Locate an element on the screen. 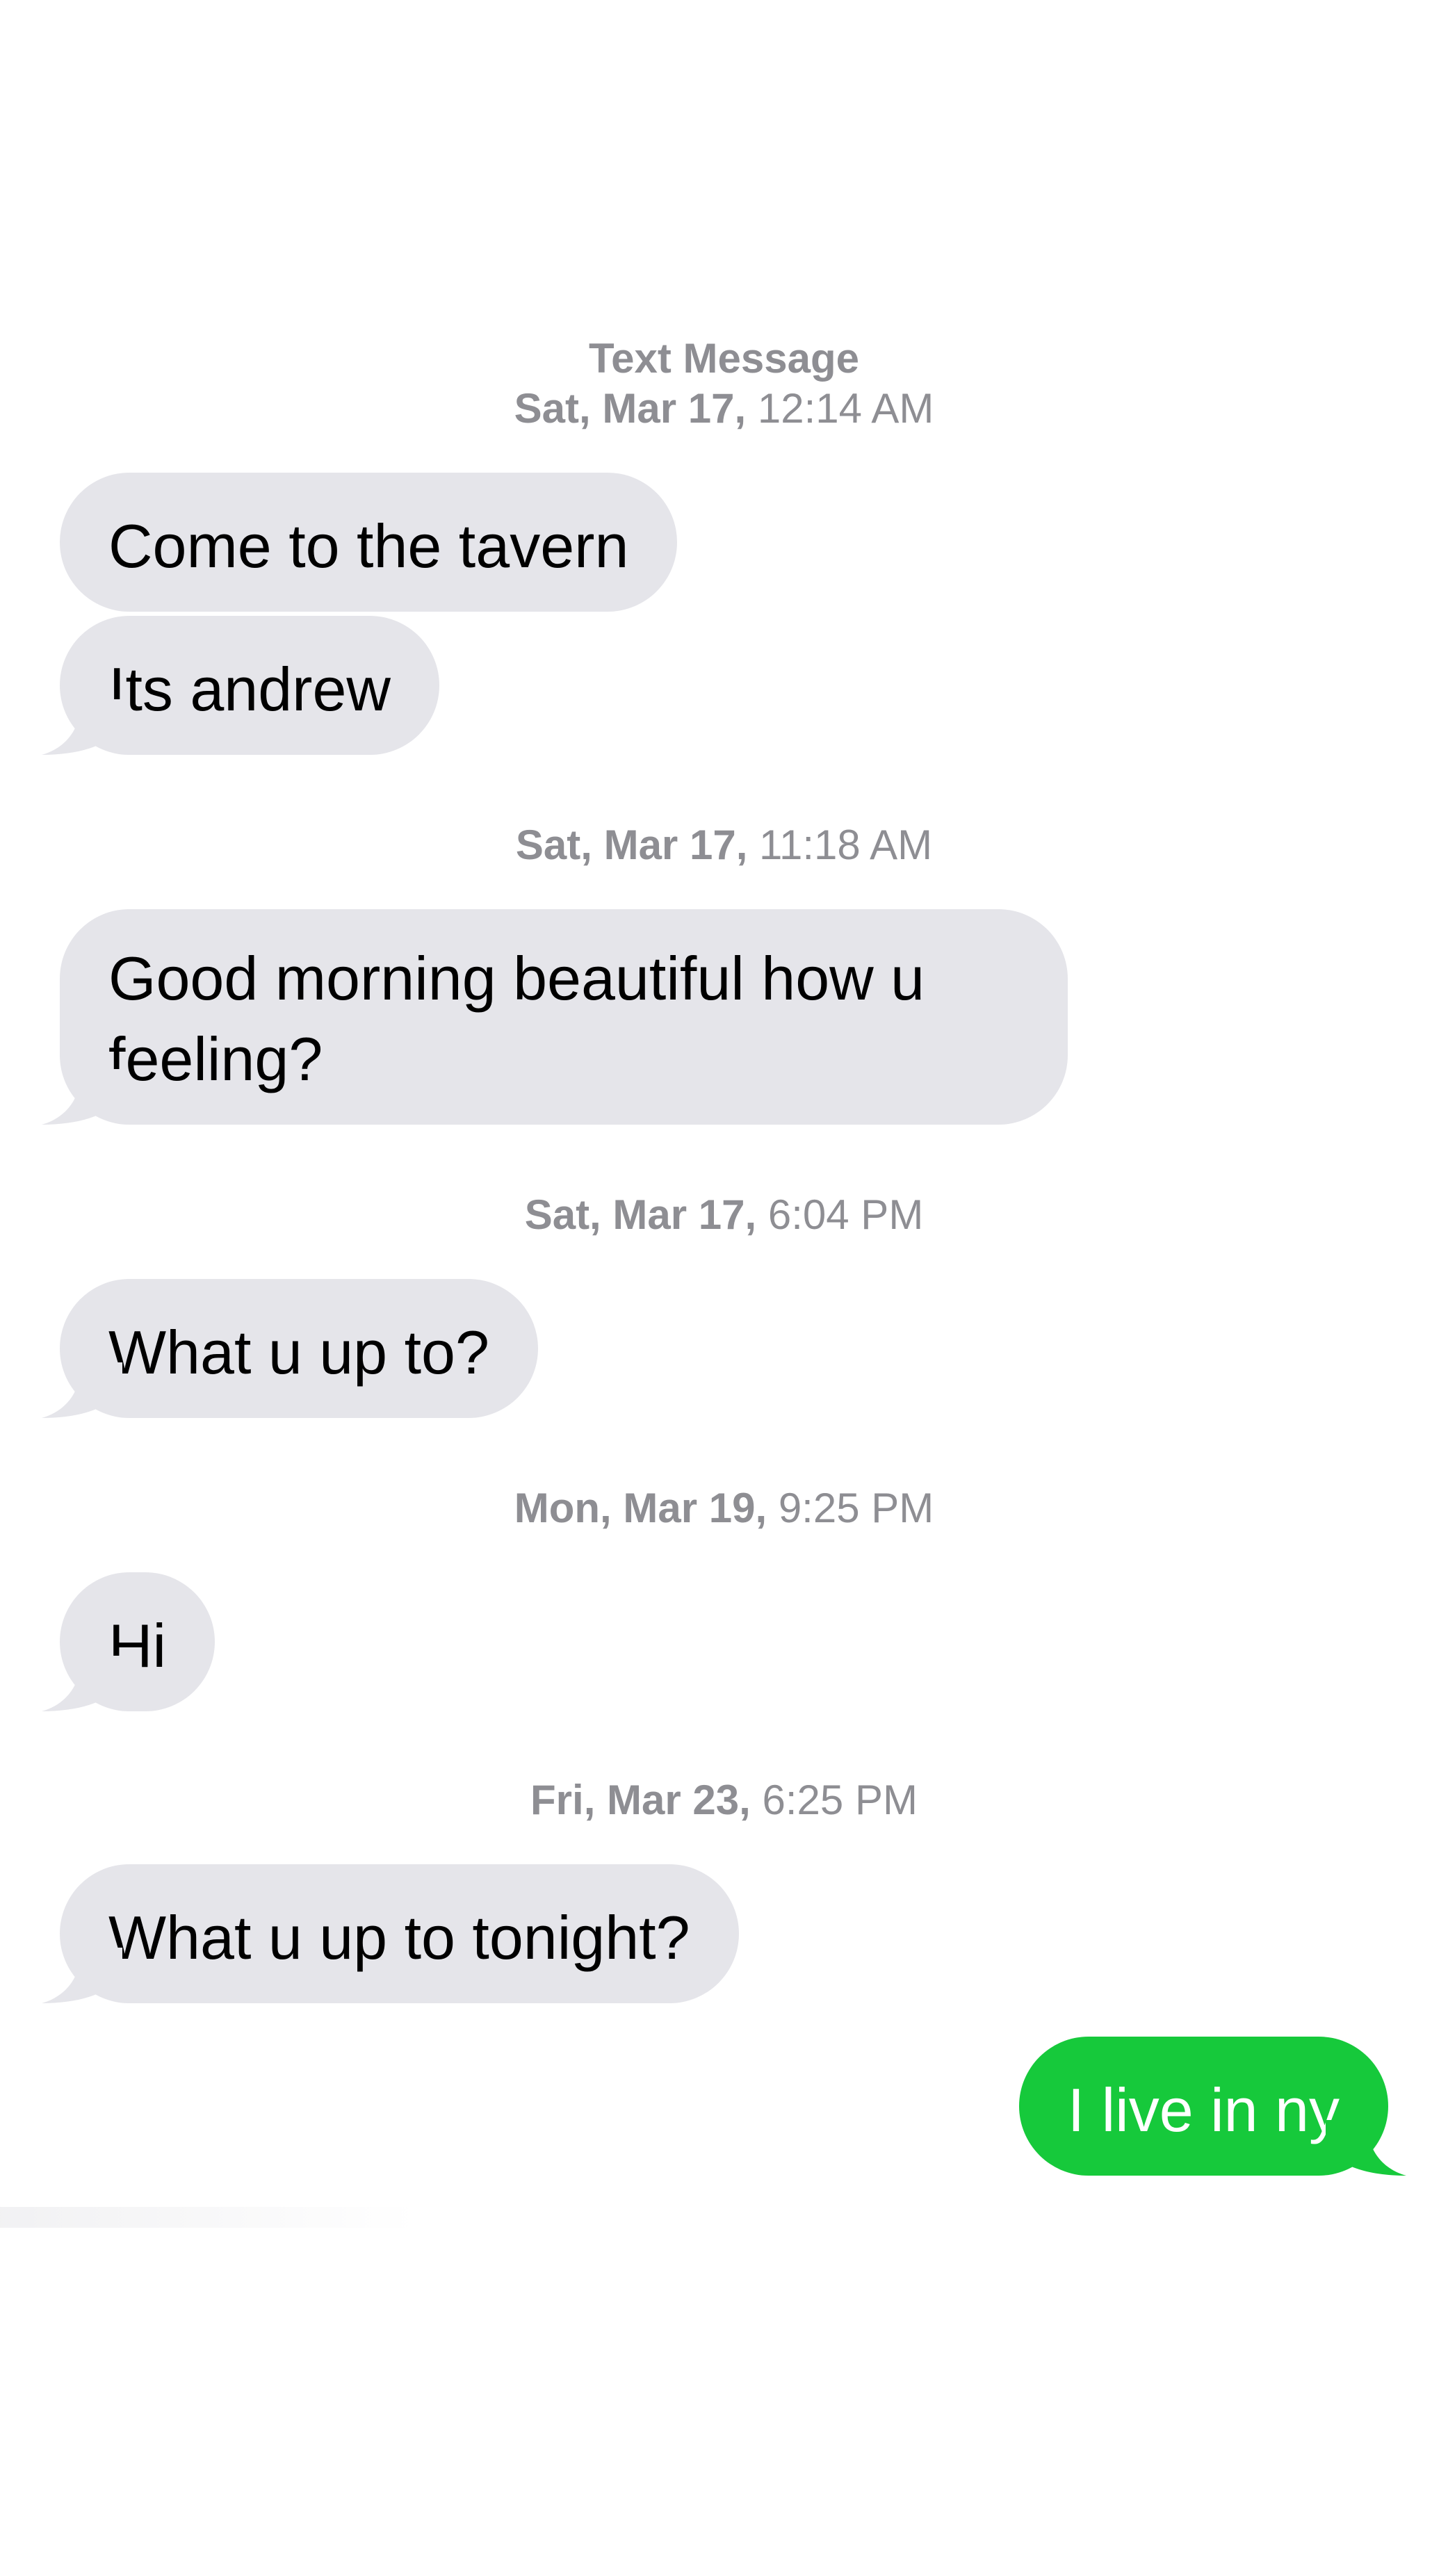 The height and width of the screenshot is (2576, 1448). message-text: Its andrew is located at coordinates (249, 689).